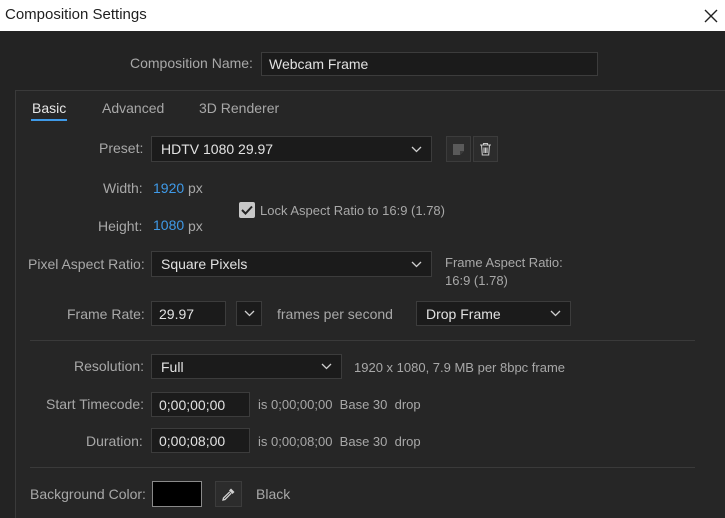  What do you see at coordinates (177, 313) in the screenshot?
I see `frame-rate-value: 29.97` at bounding box center [177, 313].